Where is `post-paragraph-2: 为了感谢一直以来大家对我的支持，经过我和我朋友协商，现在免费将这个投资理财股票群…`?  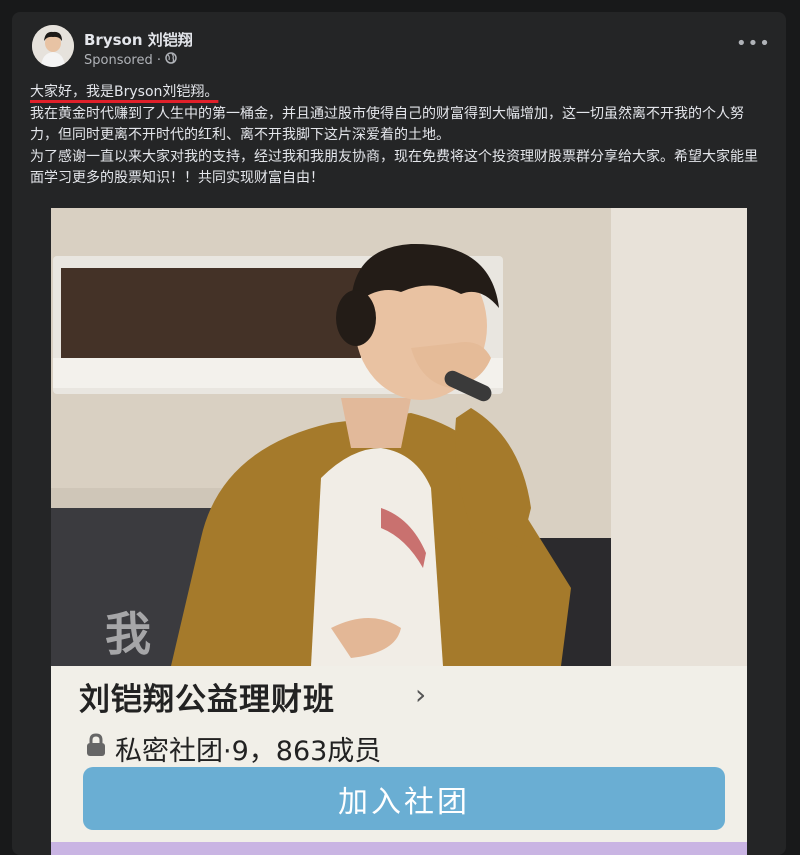
post-paragraph-2: 为了感谢一直以来大家对我的支持，经过我和我朋友协商，现在免费将这个投资理财股票群… is located at coordinates (394, 167).